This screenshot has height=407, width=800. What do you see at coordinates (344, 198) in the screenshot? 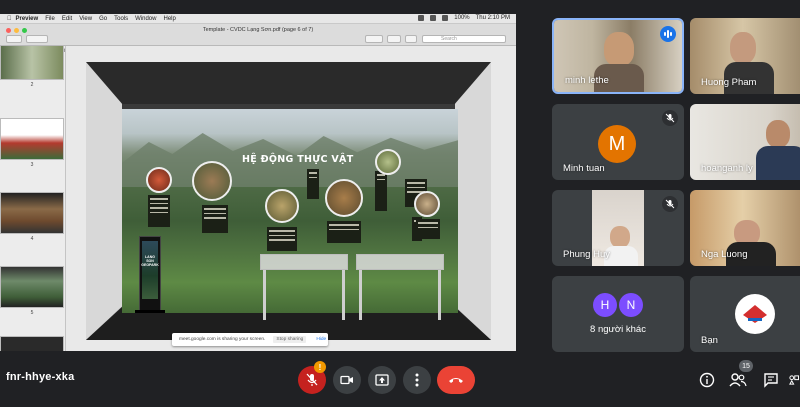
I see `deer-photo` at bounding box center [344, 198].